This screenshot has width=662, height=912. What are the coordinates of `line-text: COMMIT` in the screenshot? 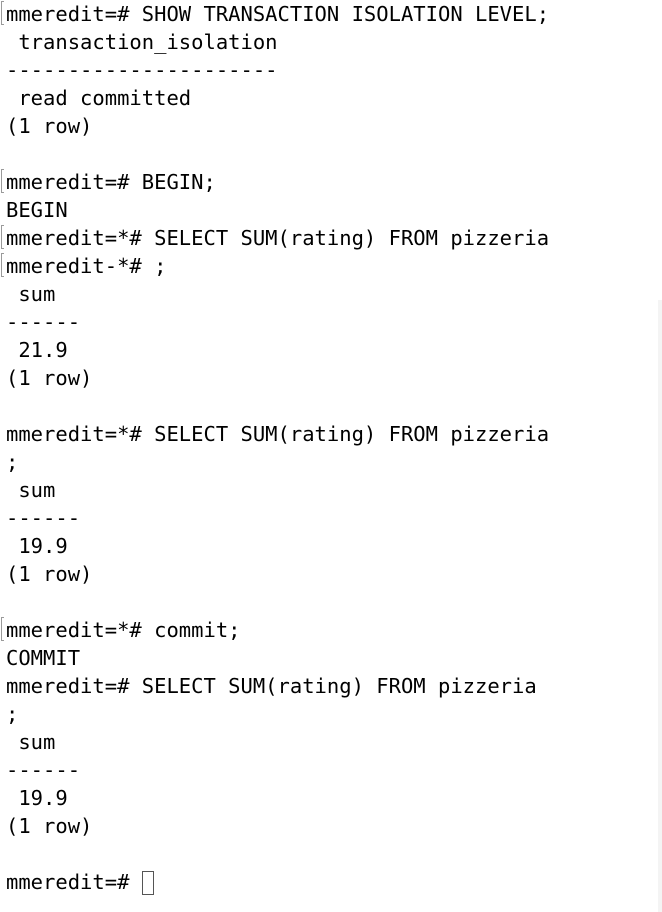 It's located at (43, 658).